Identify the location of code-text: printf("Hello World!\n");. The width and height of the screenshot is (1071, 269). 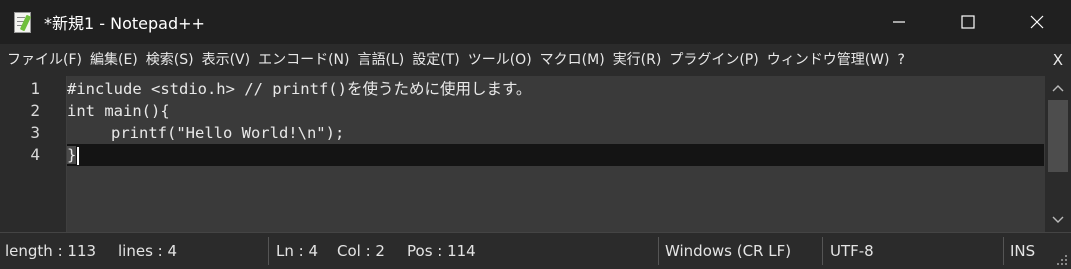
(228, 133).